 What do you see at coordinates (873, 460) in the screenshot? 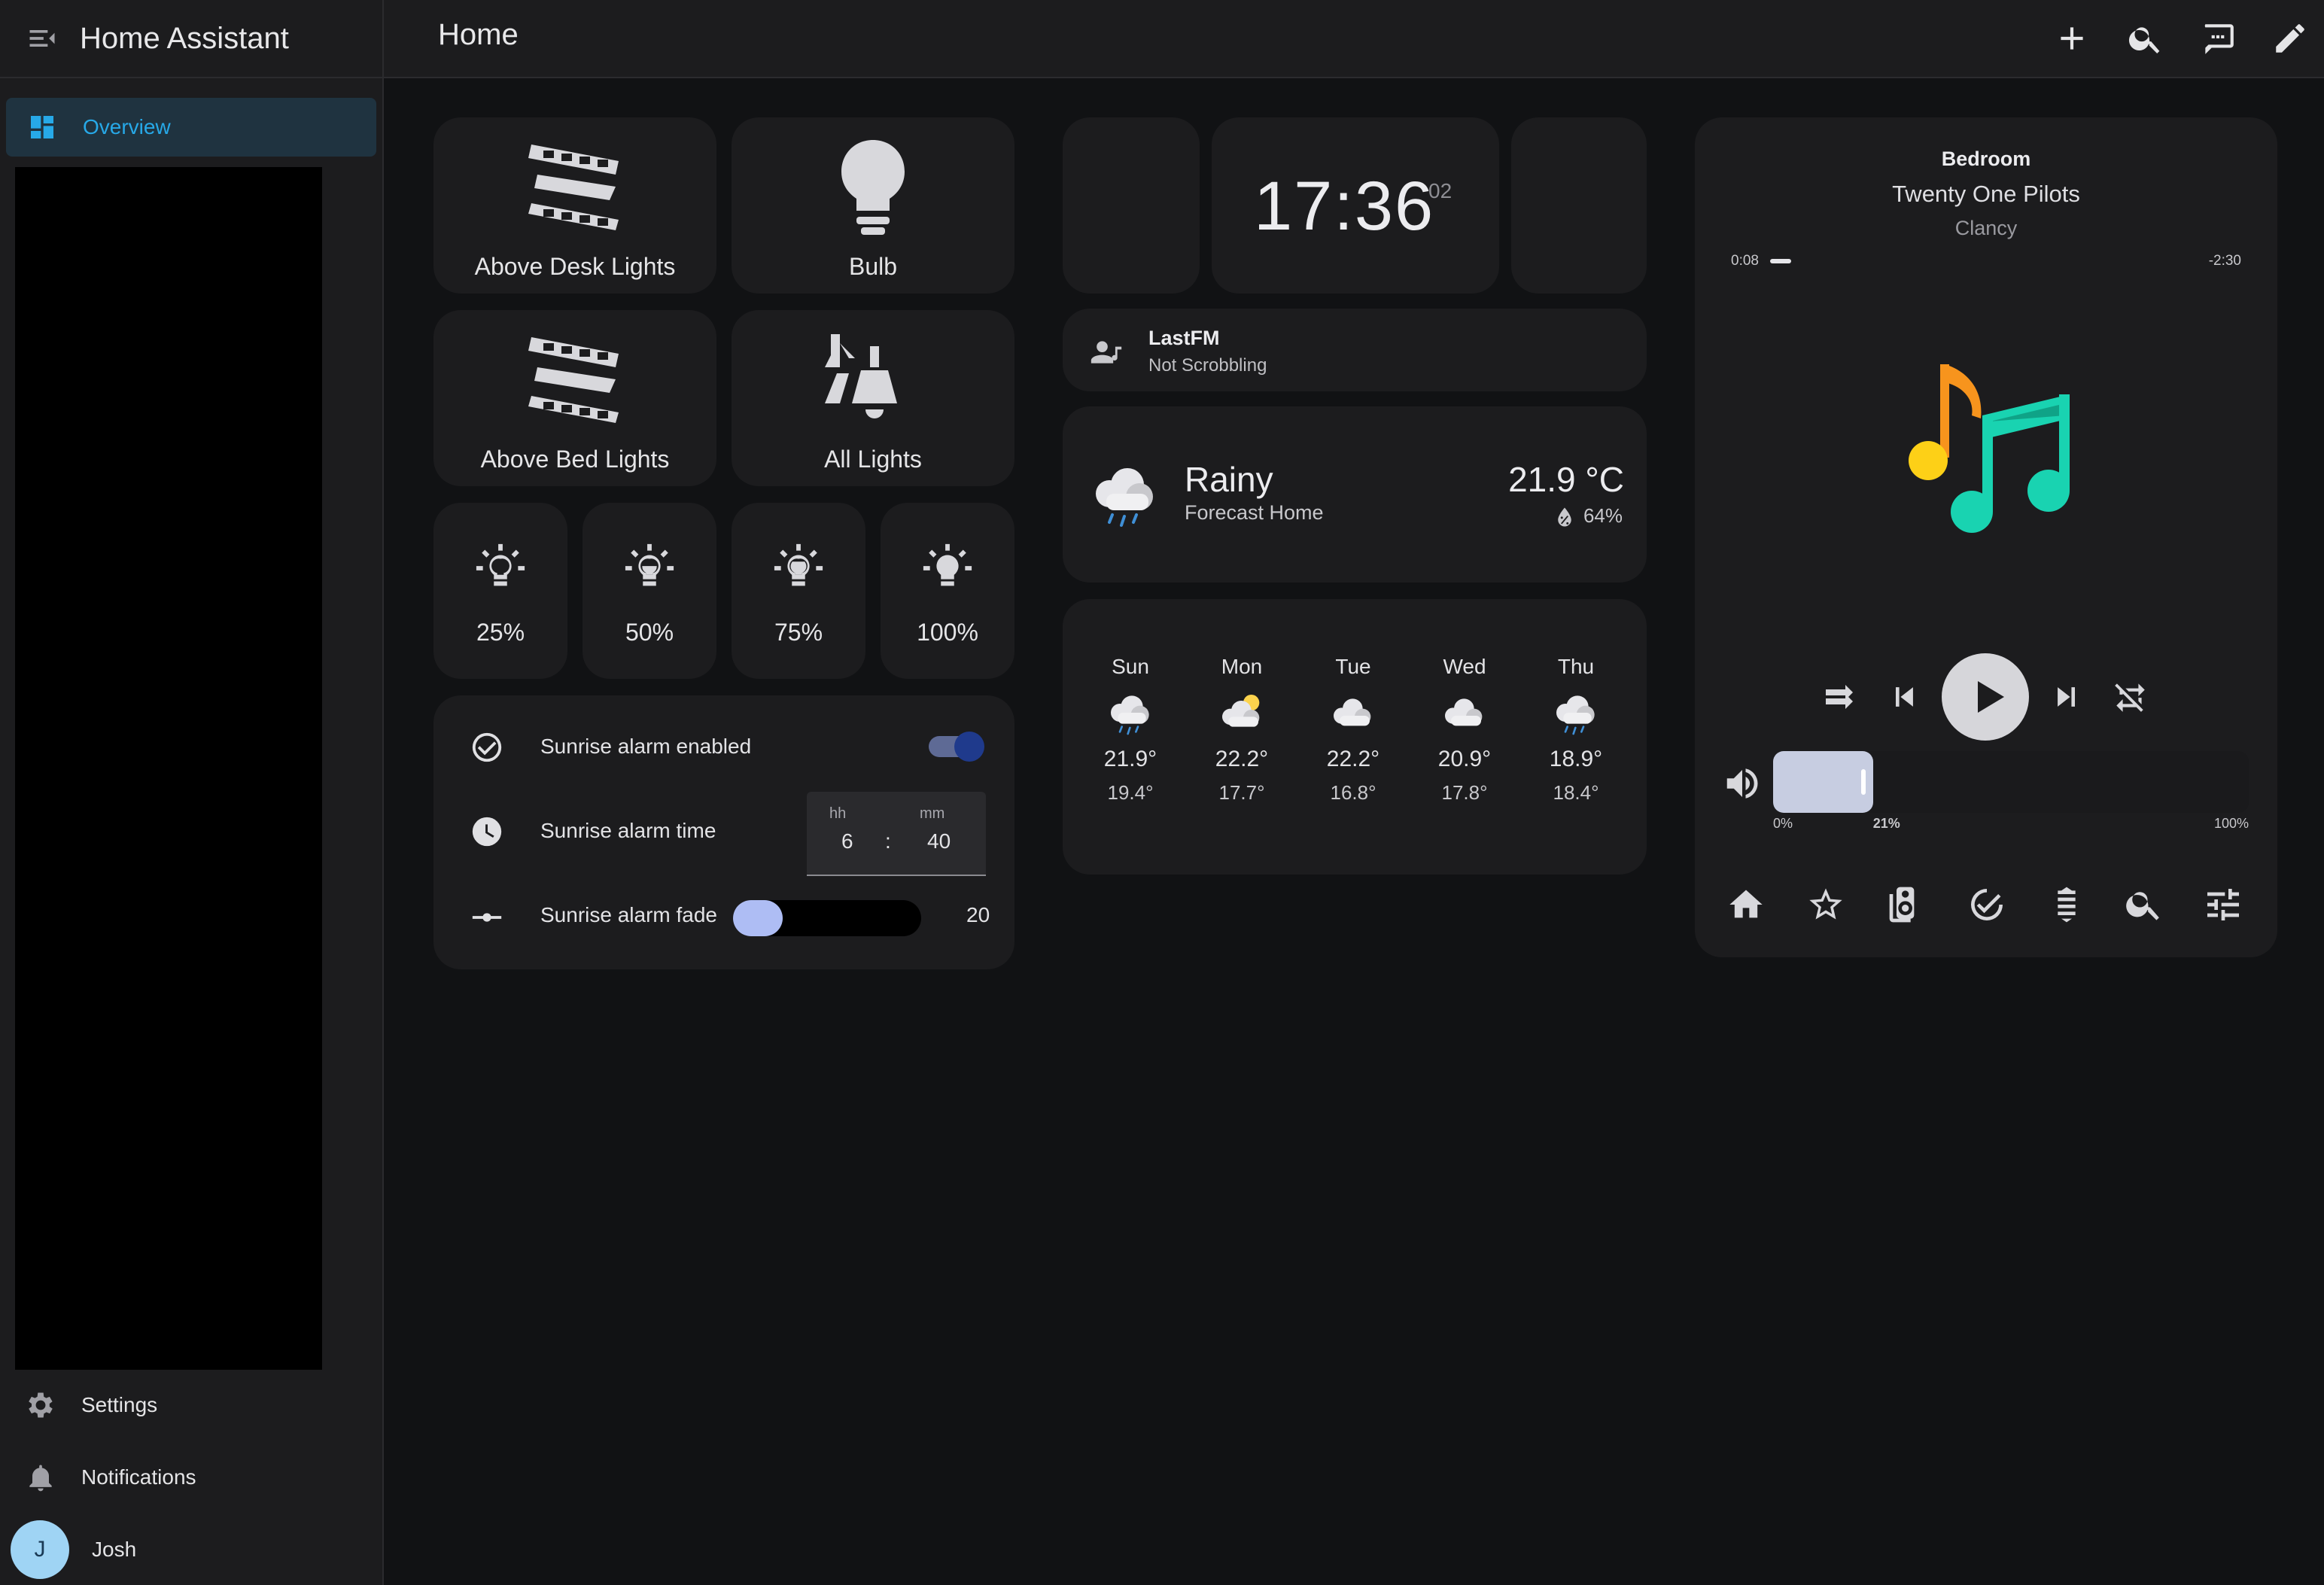
I see `tile-label: All Lights` at bounding box center [873, 460].